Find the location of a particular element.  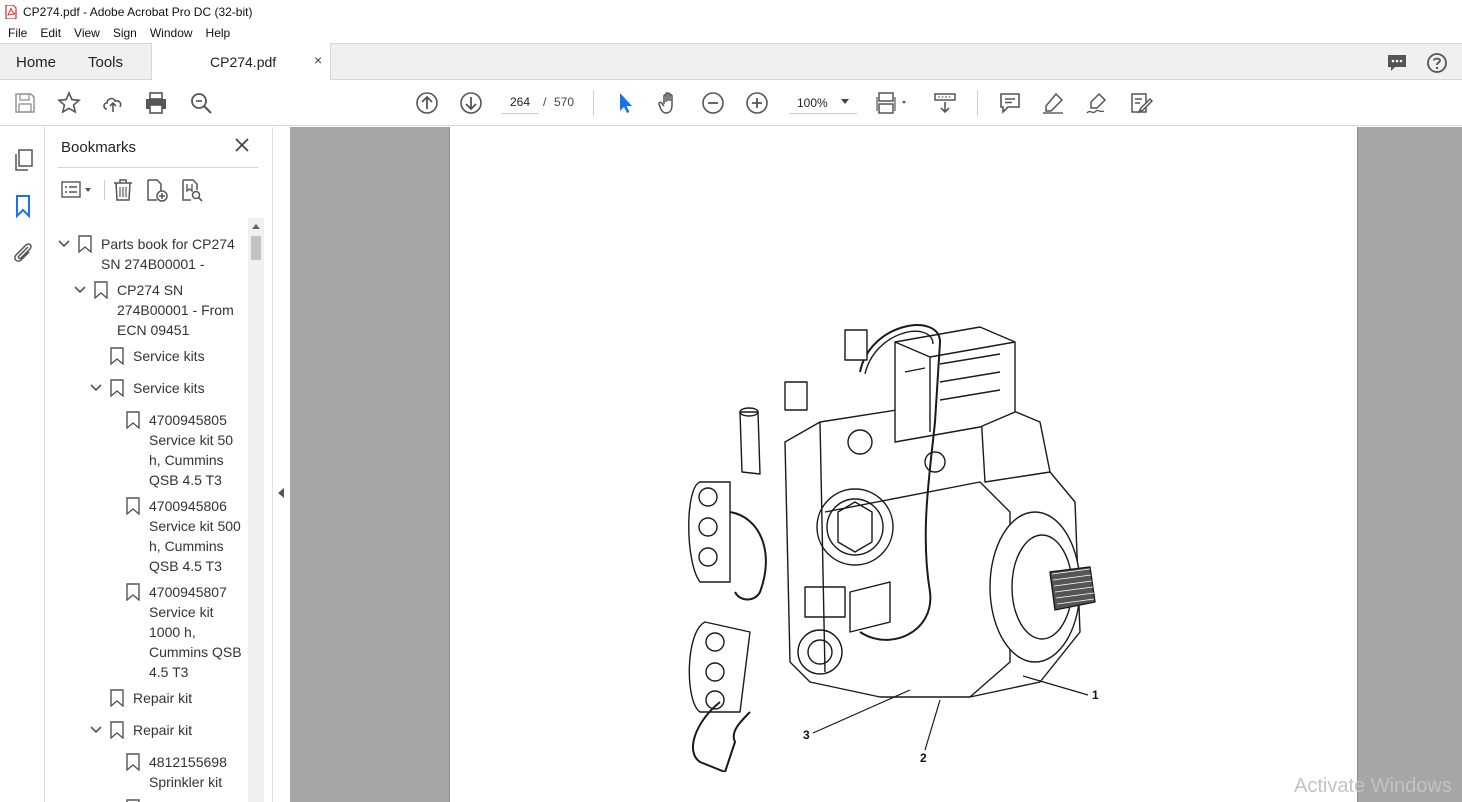

pages-icon is located at coordinates (23, 160).